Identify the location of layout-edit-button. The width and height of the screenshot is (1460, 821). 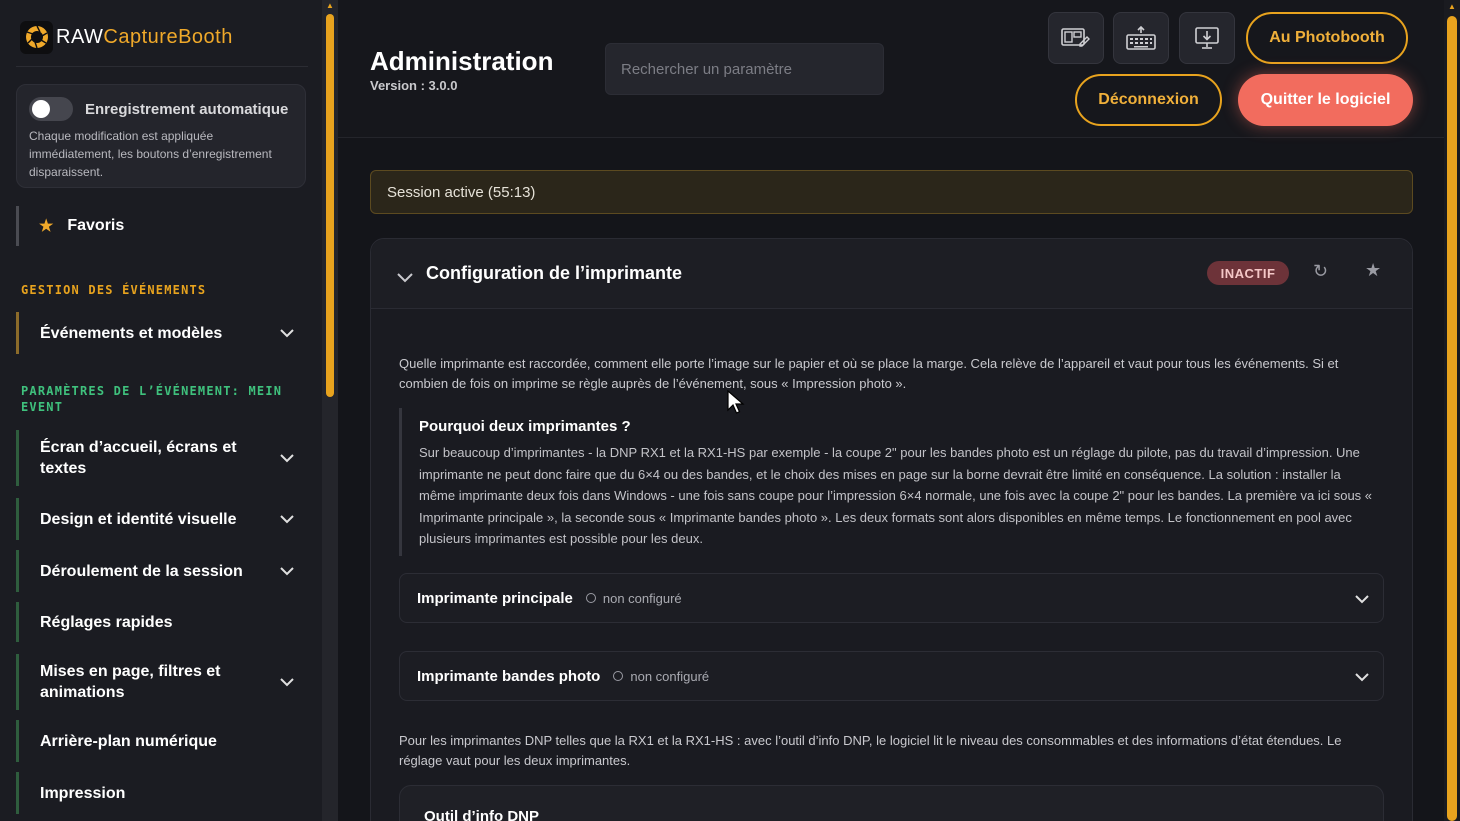
(1076, 38).